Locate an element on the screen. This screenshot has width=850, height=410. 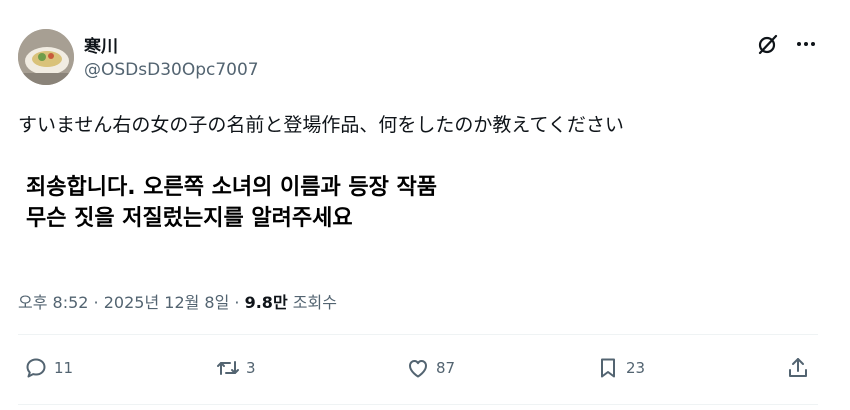
more-icon is located at coordinates (806, 44).